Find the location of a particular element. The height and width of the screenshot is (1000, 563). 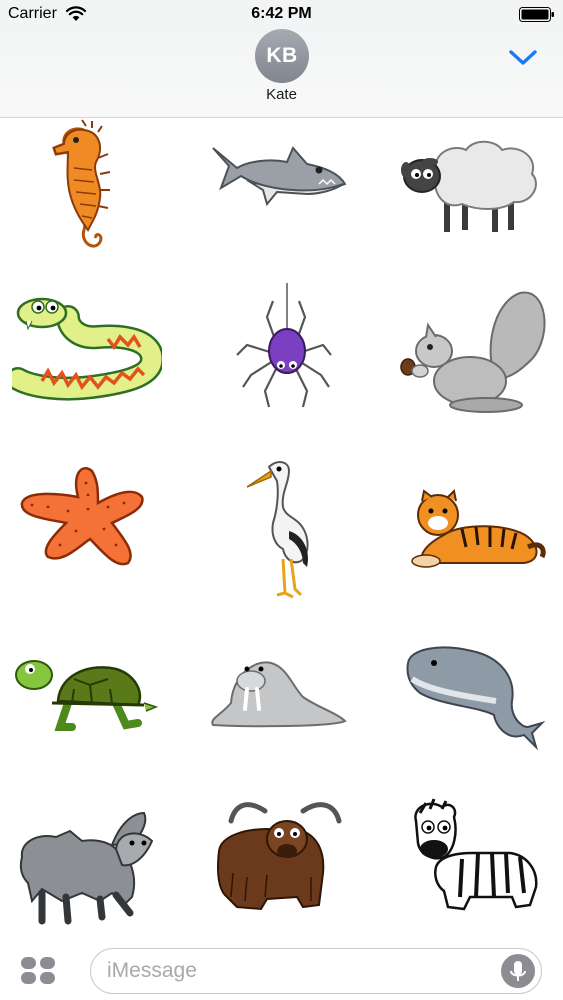

whale-icon is located at coordinates (476, 698).